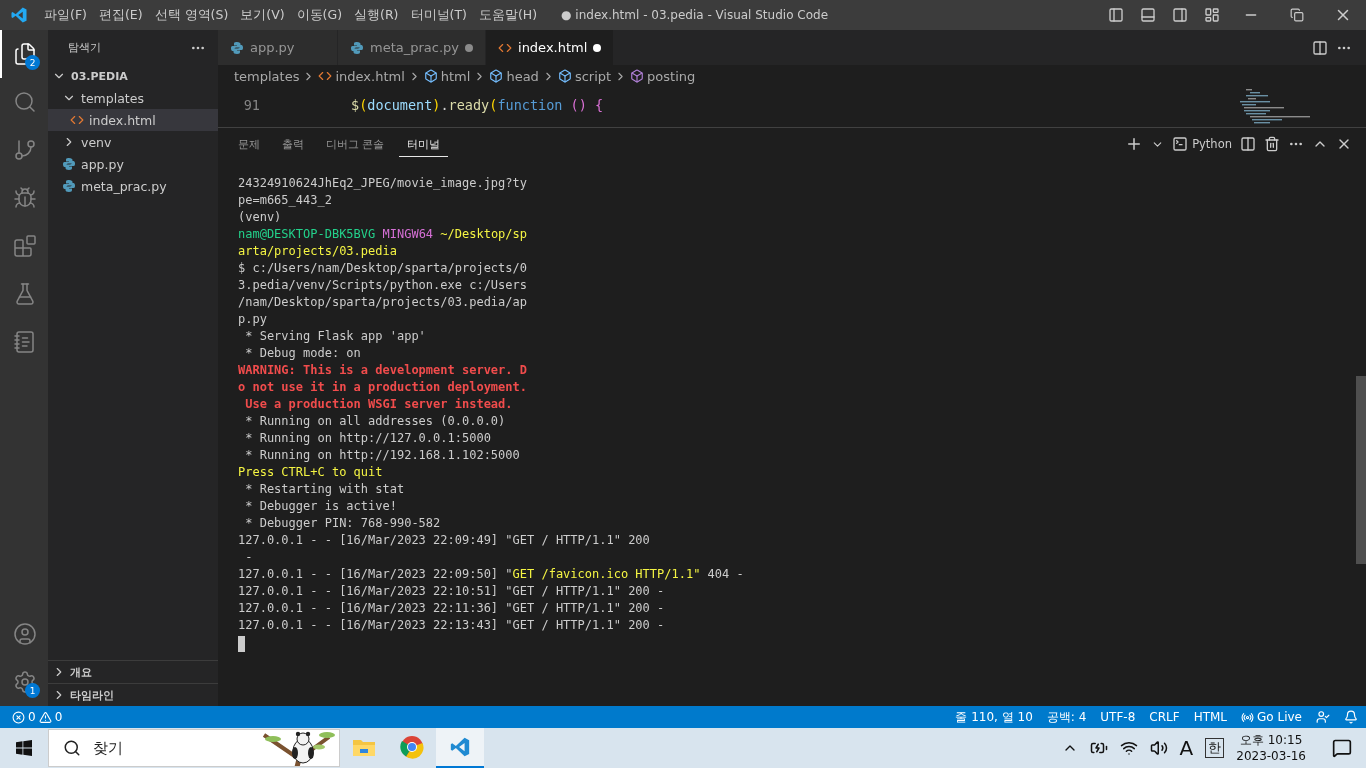 This screenshot has height=768, width=1366. Describe the element at coordinates (508, 15) in the screenshot. I see `menu-item: 도움말(H)` at that location.